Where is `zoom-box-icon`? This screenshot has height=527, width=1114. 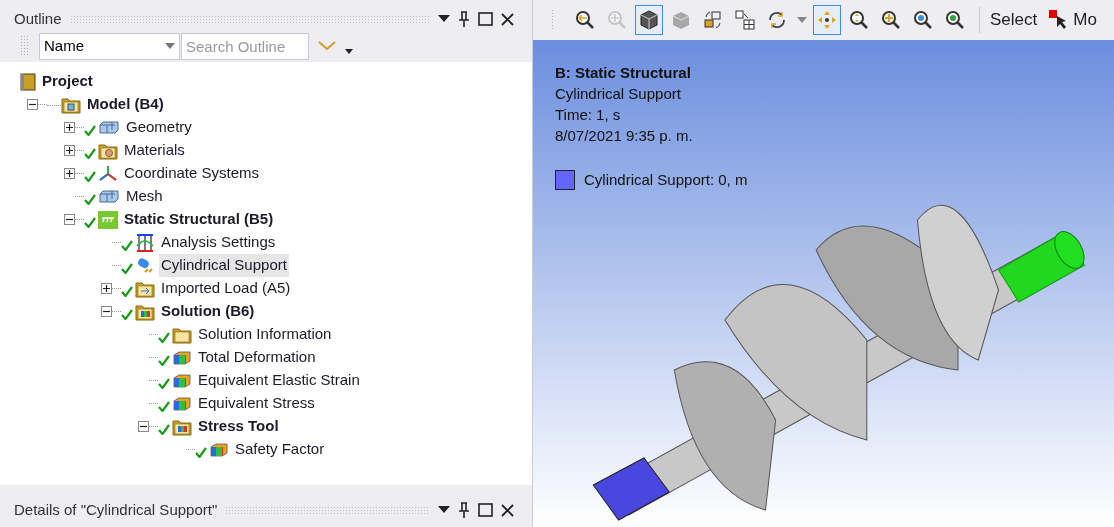 zoom-box-icon is located at coordinates (923, 20).